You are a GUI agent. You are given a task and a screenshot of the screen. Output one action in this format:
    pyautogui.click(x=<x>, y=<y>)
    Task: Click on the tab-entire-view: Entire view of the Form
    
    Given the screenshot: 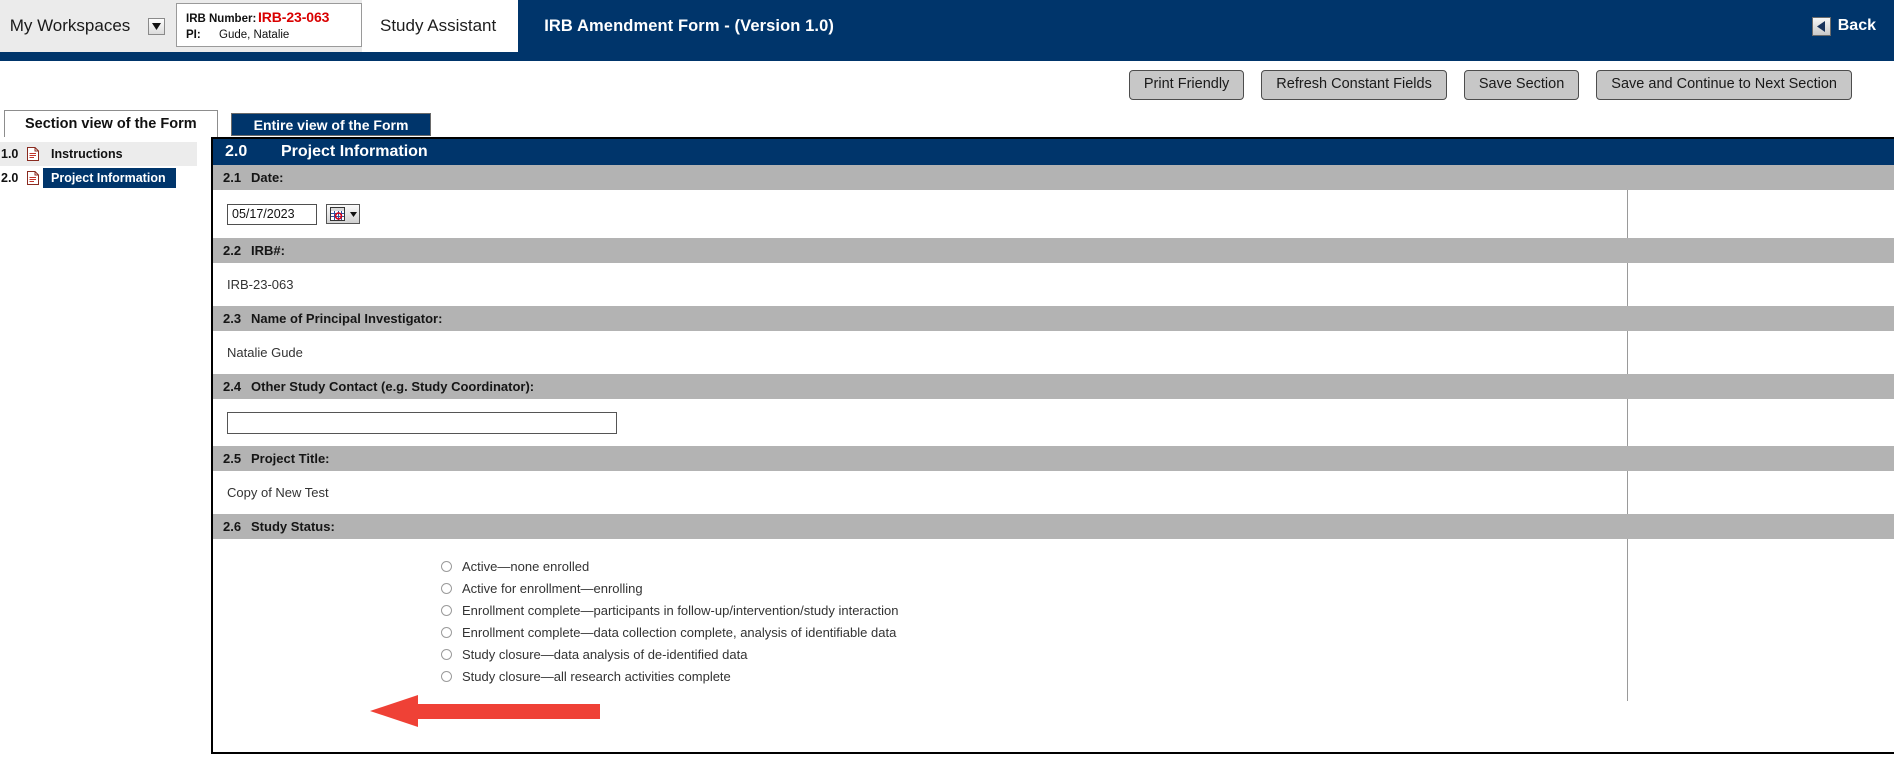 What is the action you would take?
    pyautogui.click(x=331, y=124)
    